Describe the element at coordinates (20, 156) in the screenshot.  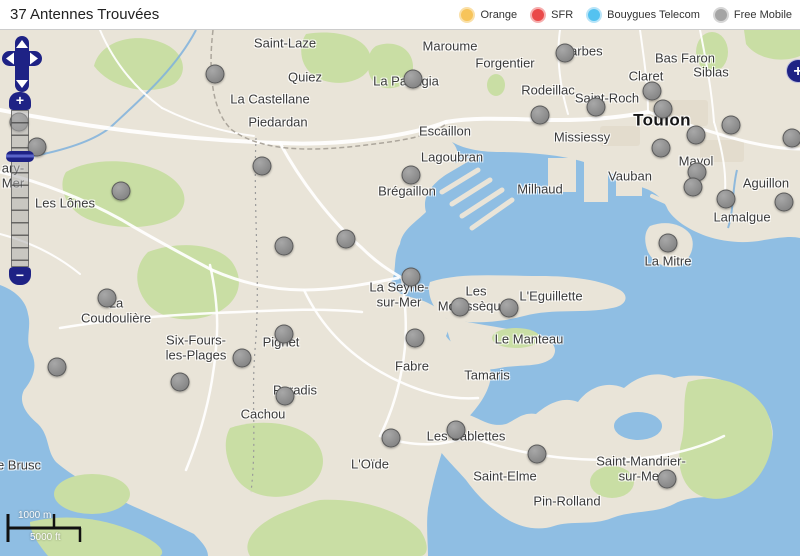
I see `zoom-slider-handle` at that location.